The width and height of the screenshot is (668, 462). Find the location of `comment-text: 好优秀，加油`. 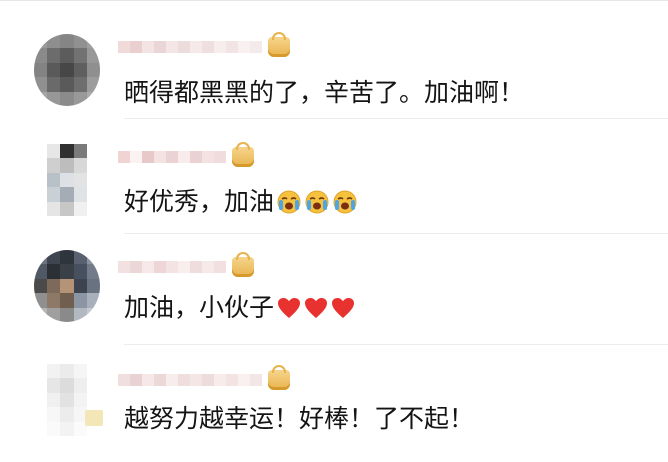

comment-text: 好优秀，加油 is located at coordinates (241, 202).